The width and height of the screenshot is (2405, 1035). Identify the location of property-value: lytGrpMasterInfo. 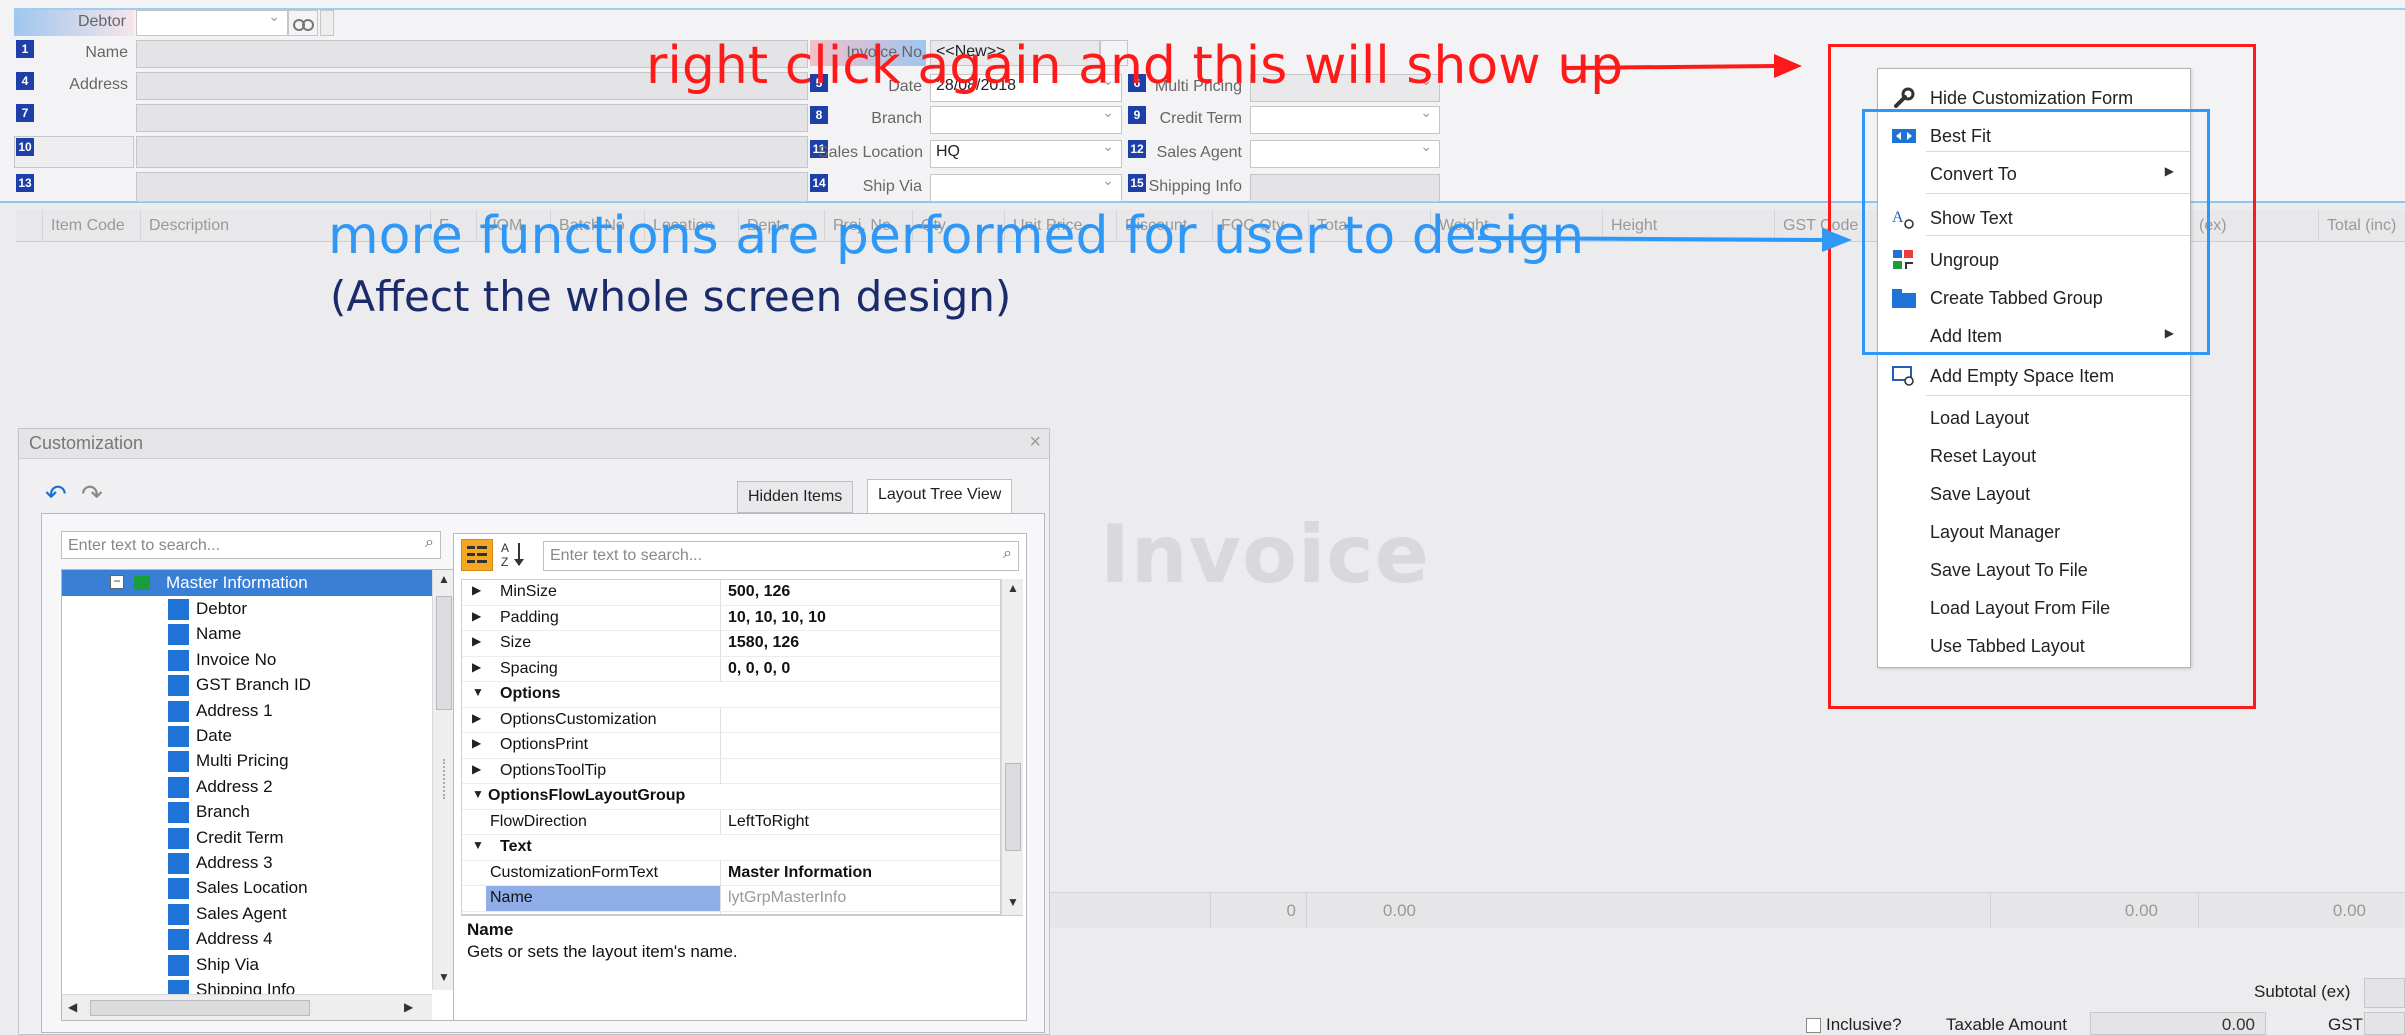
(787, 898).